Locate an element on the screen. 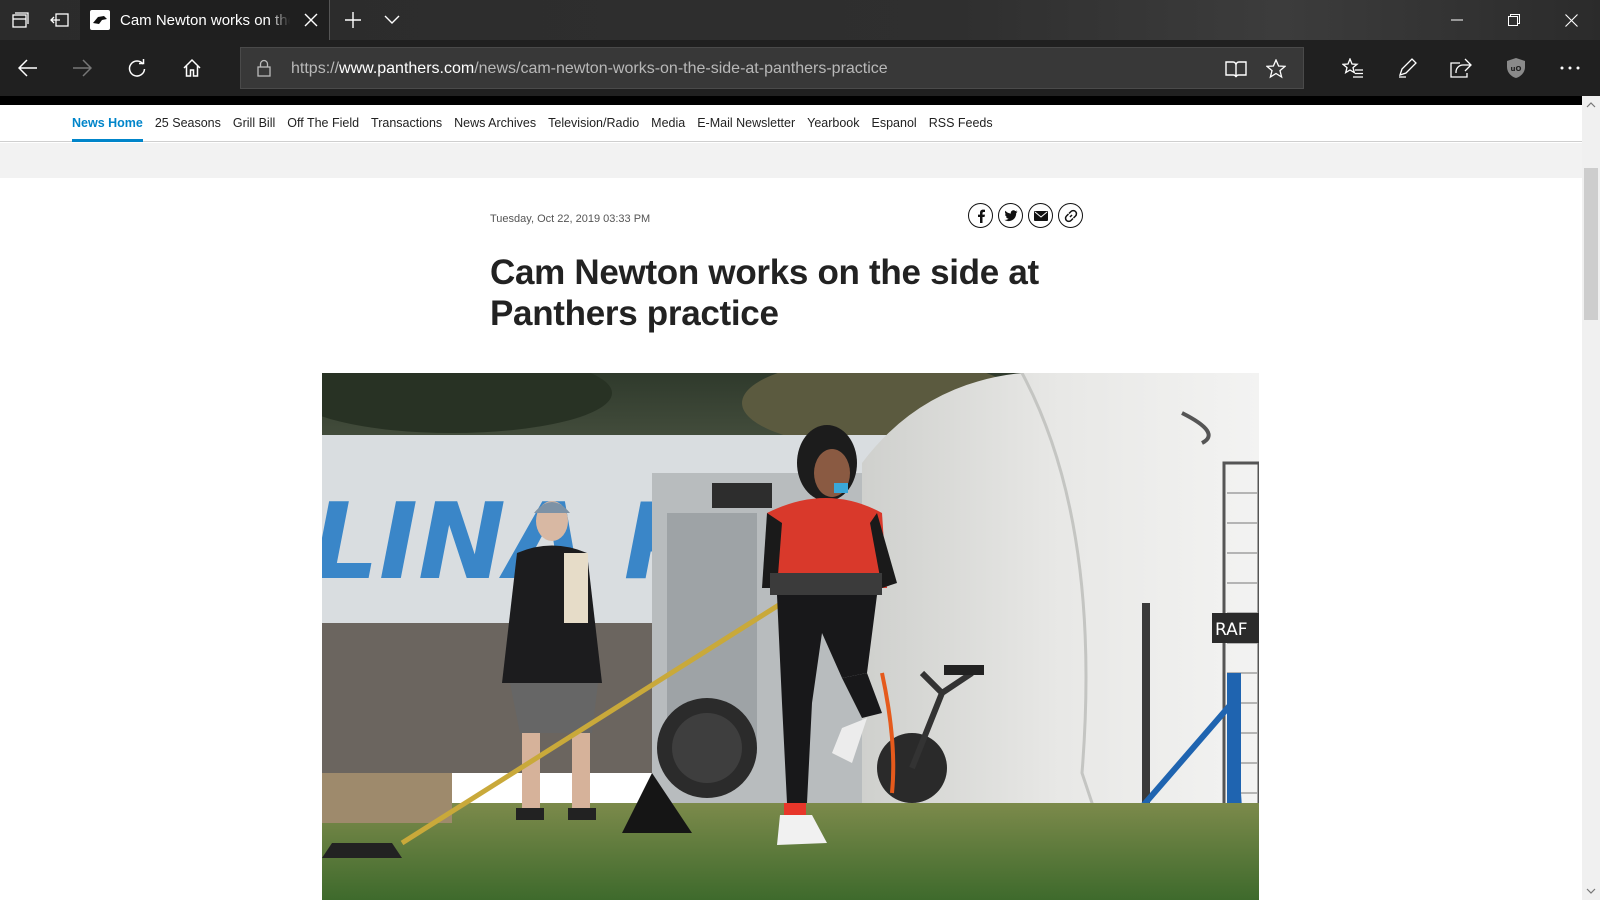  book-icon is located at coordinates (1236, 69).